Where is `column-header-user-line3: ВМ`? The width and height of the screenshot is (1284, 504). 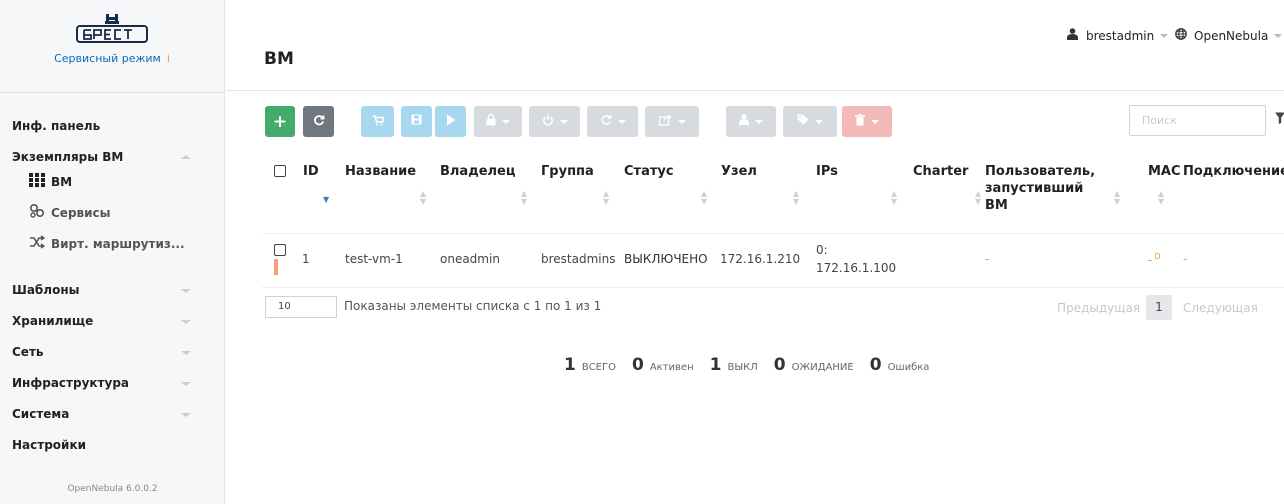
column-header-user-line3: ВМ is located at coordinates (996, 205).